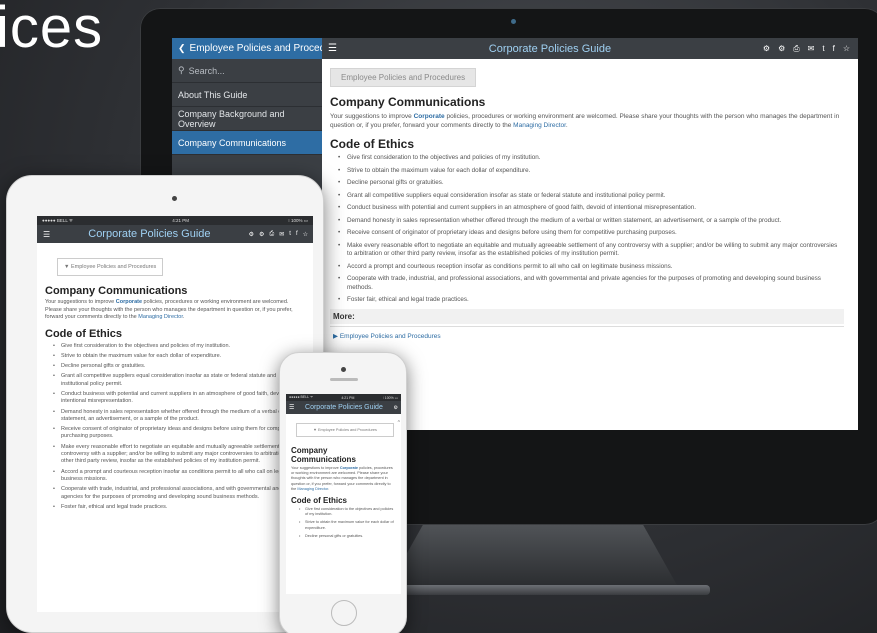  I want to click on sidebar-item-about: About This Guide, so click(247, 95).